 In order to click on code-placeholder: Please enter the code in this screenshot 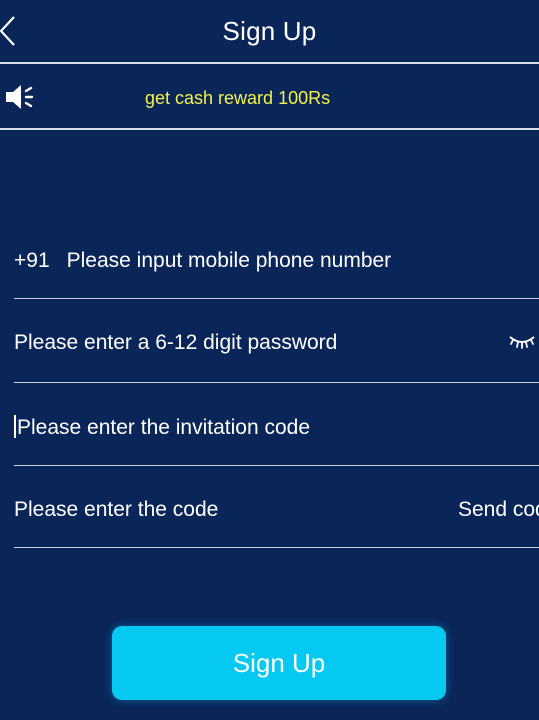, I will do `click(116, 509)`.